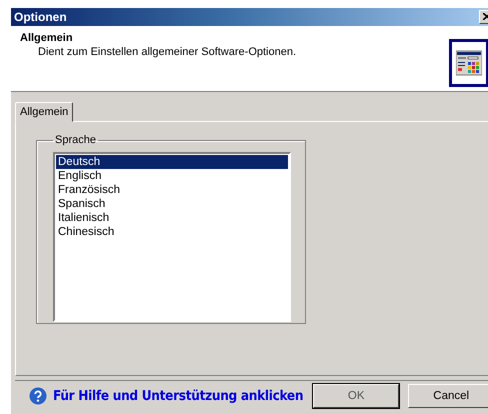 This screenshot has width=488, height=414. Describe the element at coordinates (172, 190) in the screenshot. I see `list-item: Französisch` at that location.